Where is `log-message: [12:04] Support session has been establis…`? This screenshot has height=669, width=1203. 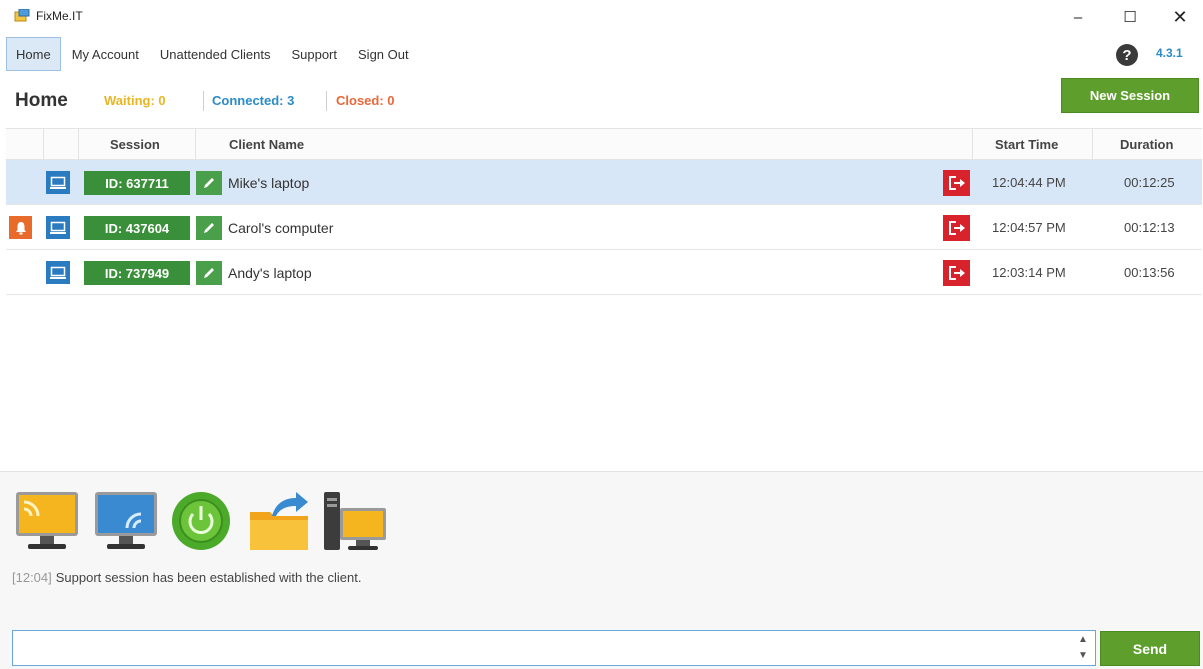
log-message: [12:04] Support session has been establis… is located at coordinates (186, 577).